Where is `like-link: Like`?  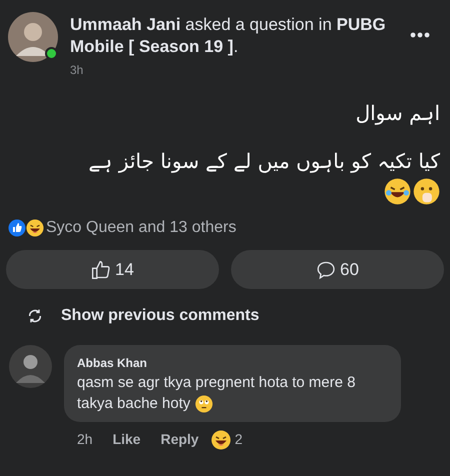 like-link: Like is located at coordinates (126, 439).